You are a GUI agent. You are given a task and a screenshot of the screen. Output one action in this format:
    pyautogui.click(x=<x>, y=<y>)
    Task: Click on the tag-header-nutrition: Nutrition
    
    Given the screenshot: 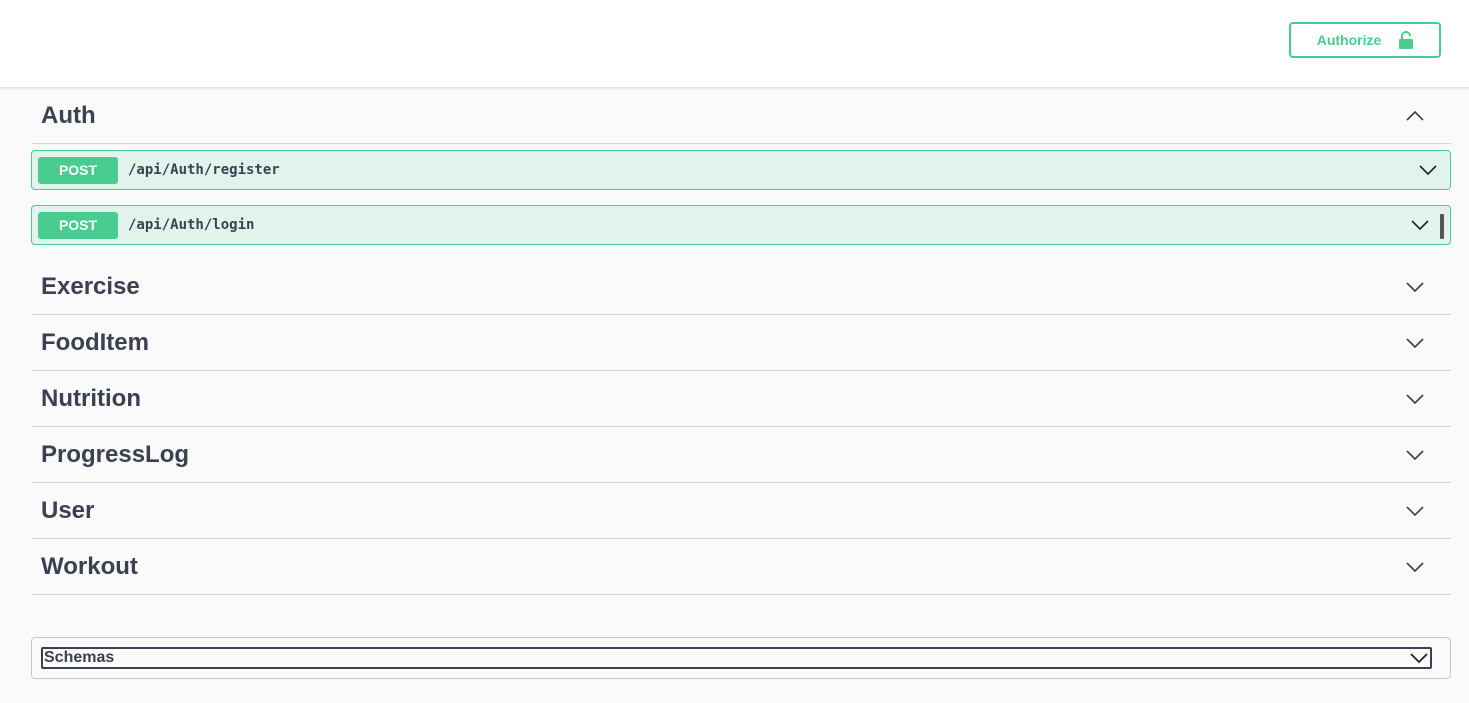 What is the action you would take?
    pyautogui.click(x=741, y=399)
    